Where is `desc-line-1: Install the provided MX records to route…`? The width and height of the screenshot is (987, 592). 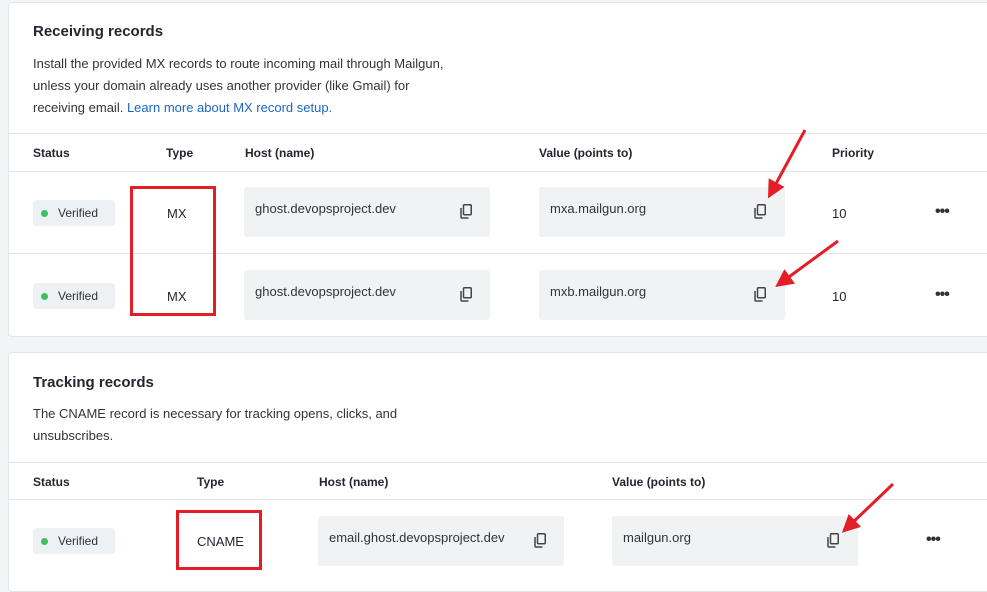
desc-line-1: Install the provided MX records to route… is located at coordinates (238, 63).